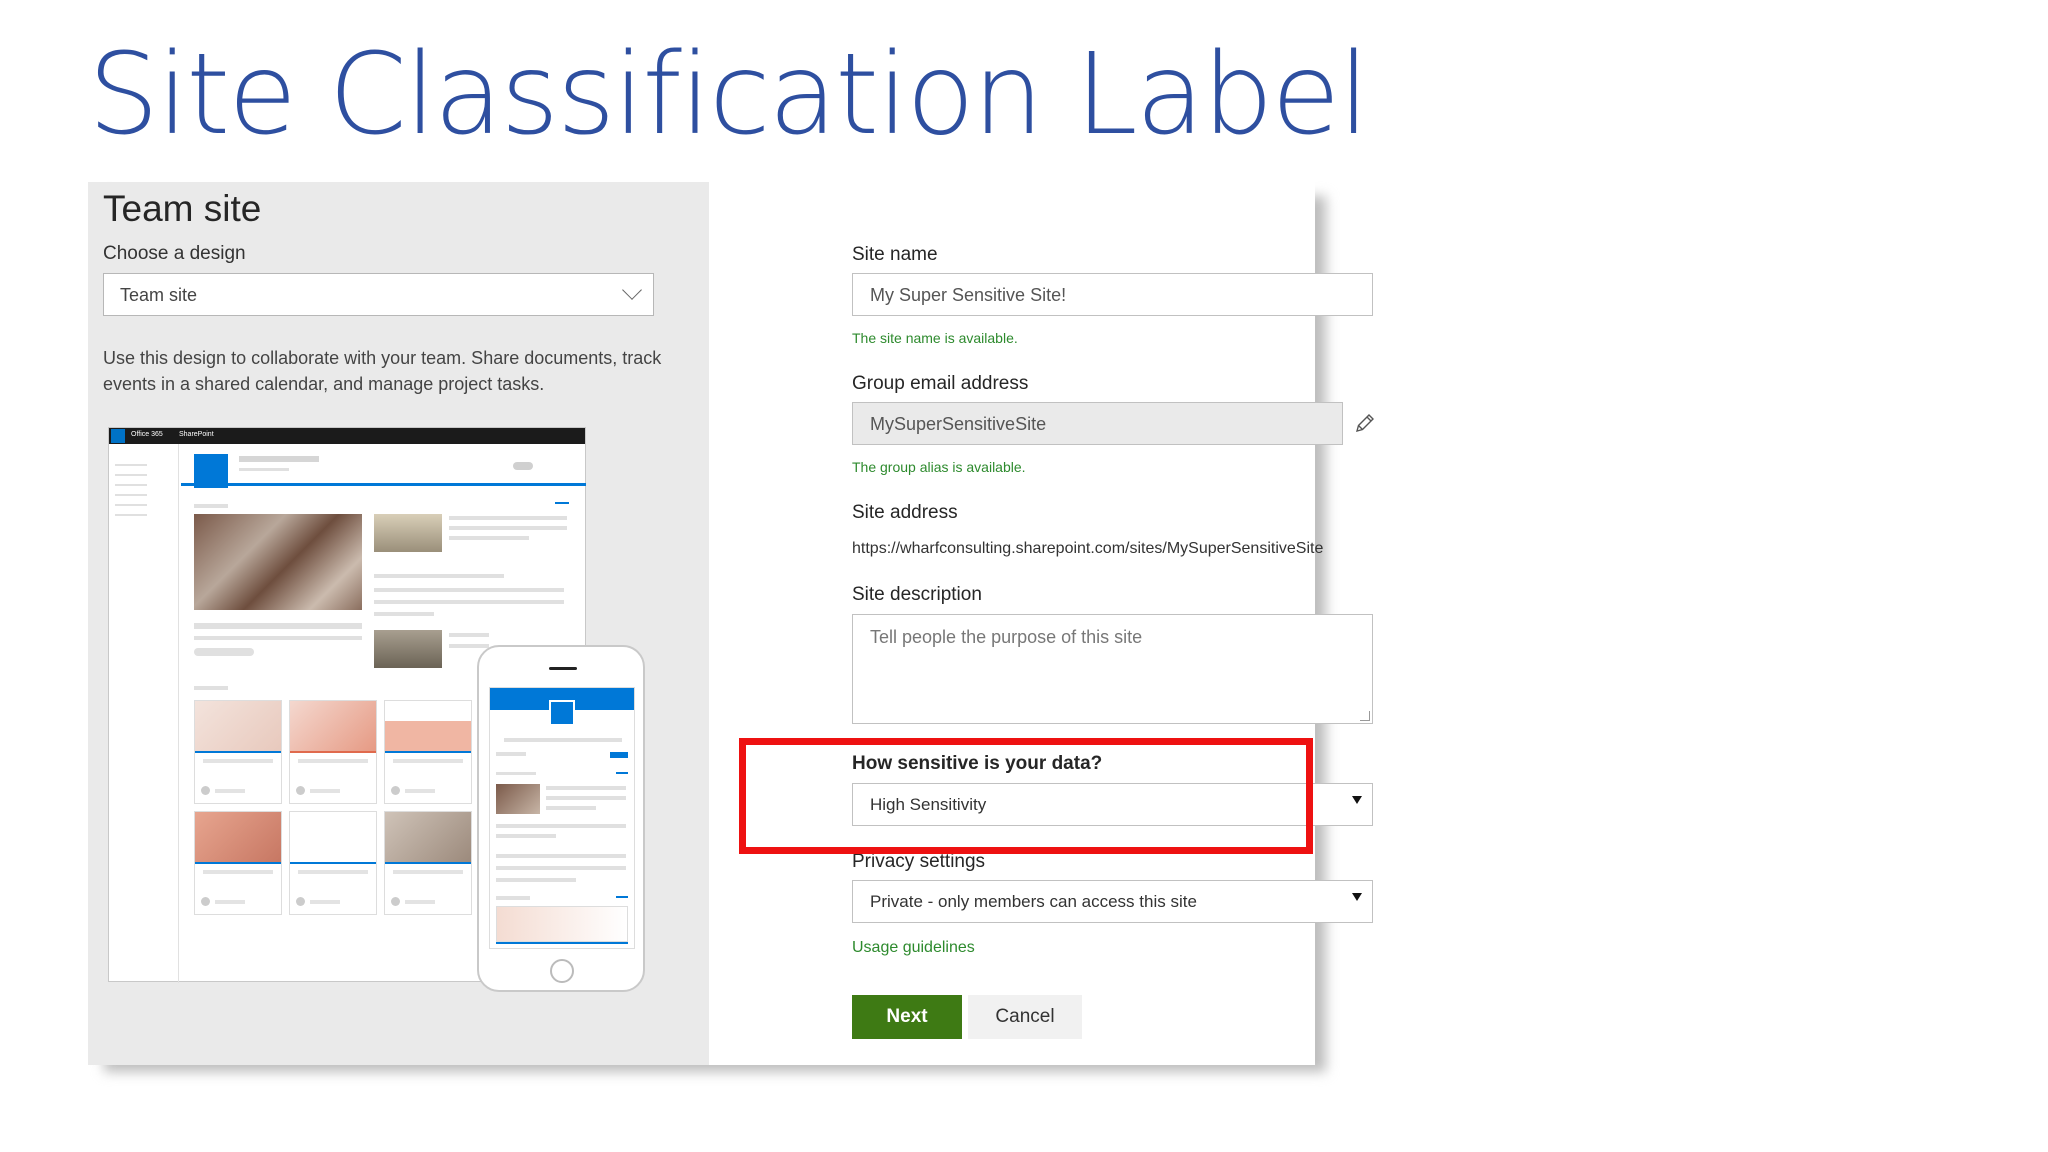 The width and height of the screenshot is (2048, 1152). I want to click on waffle-icon, so click(118, 436).